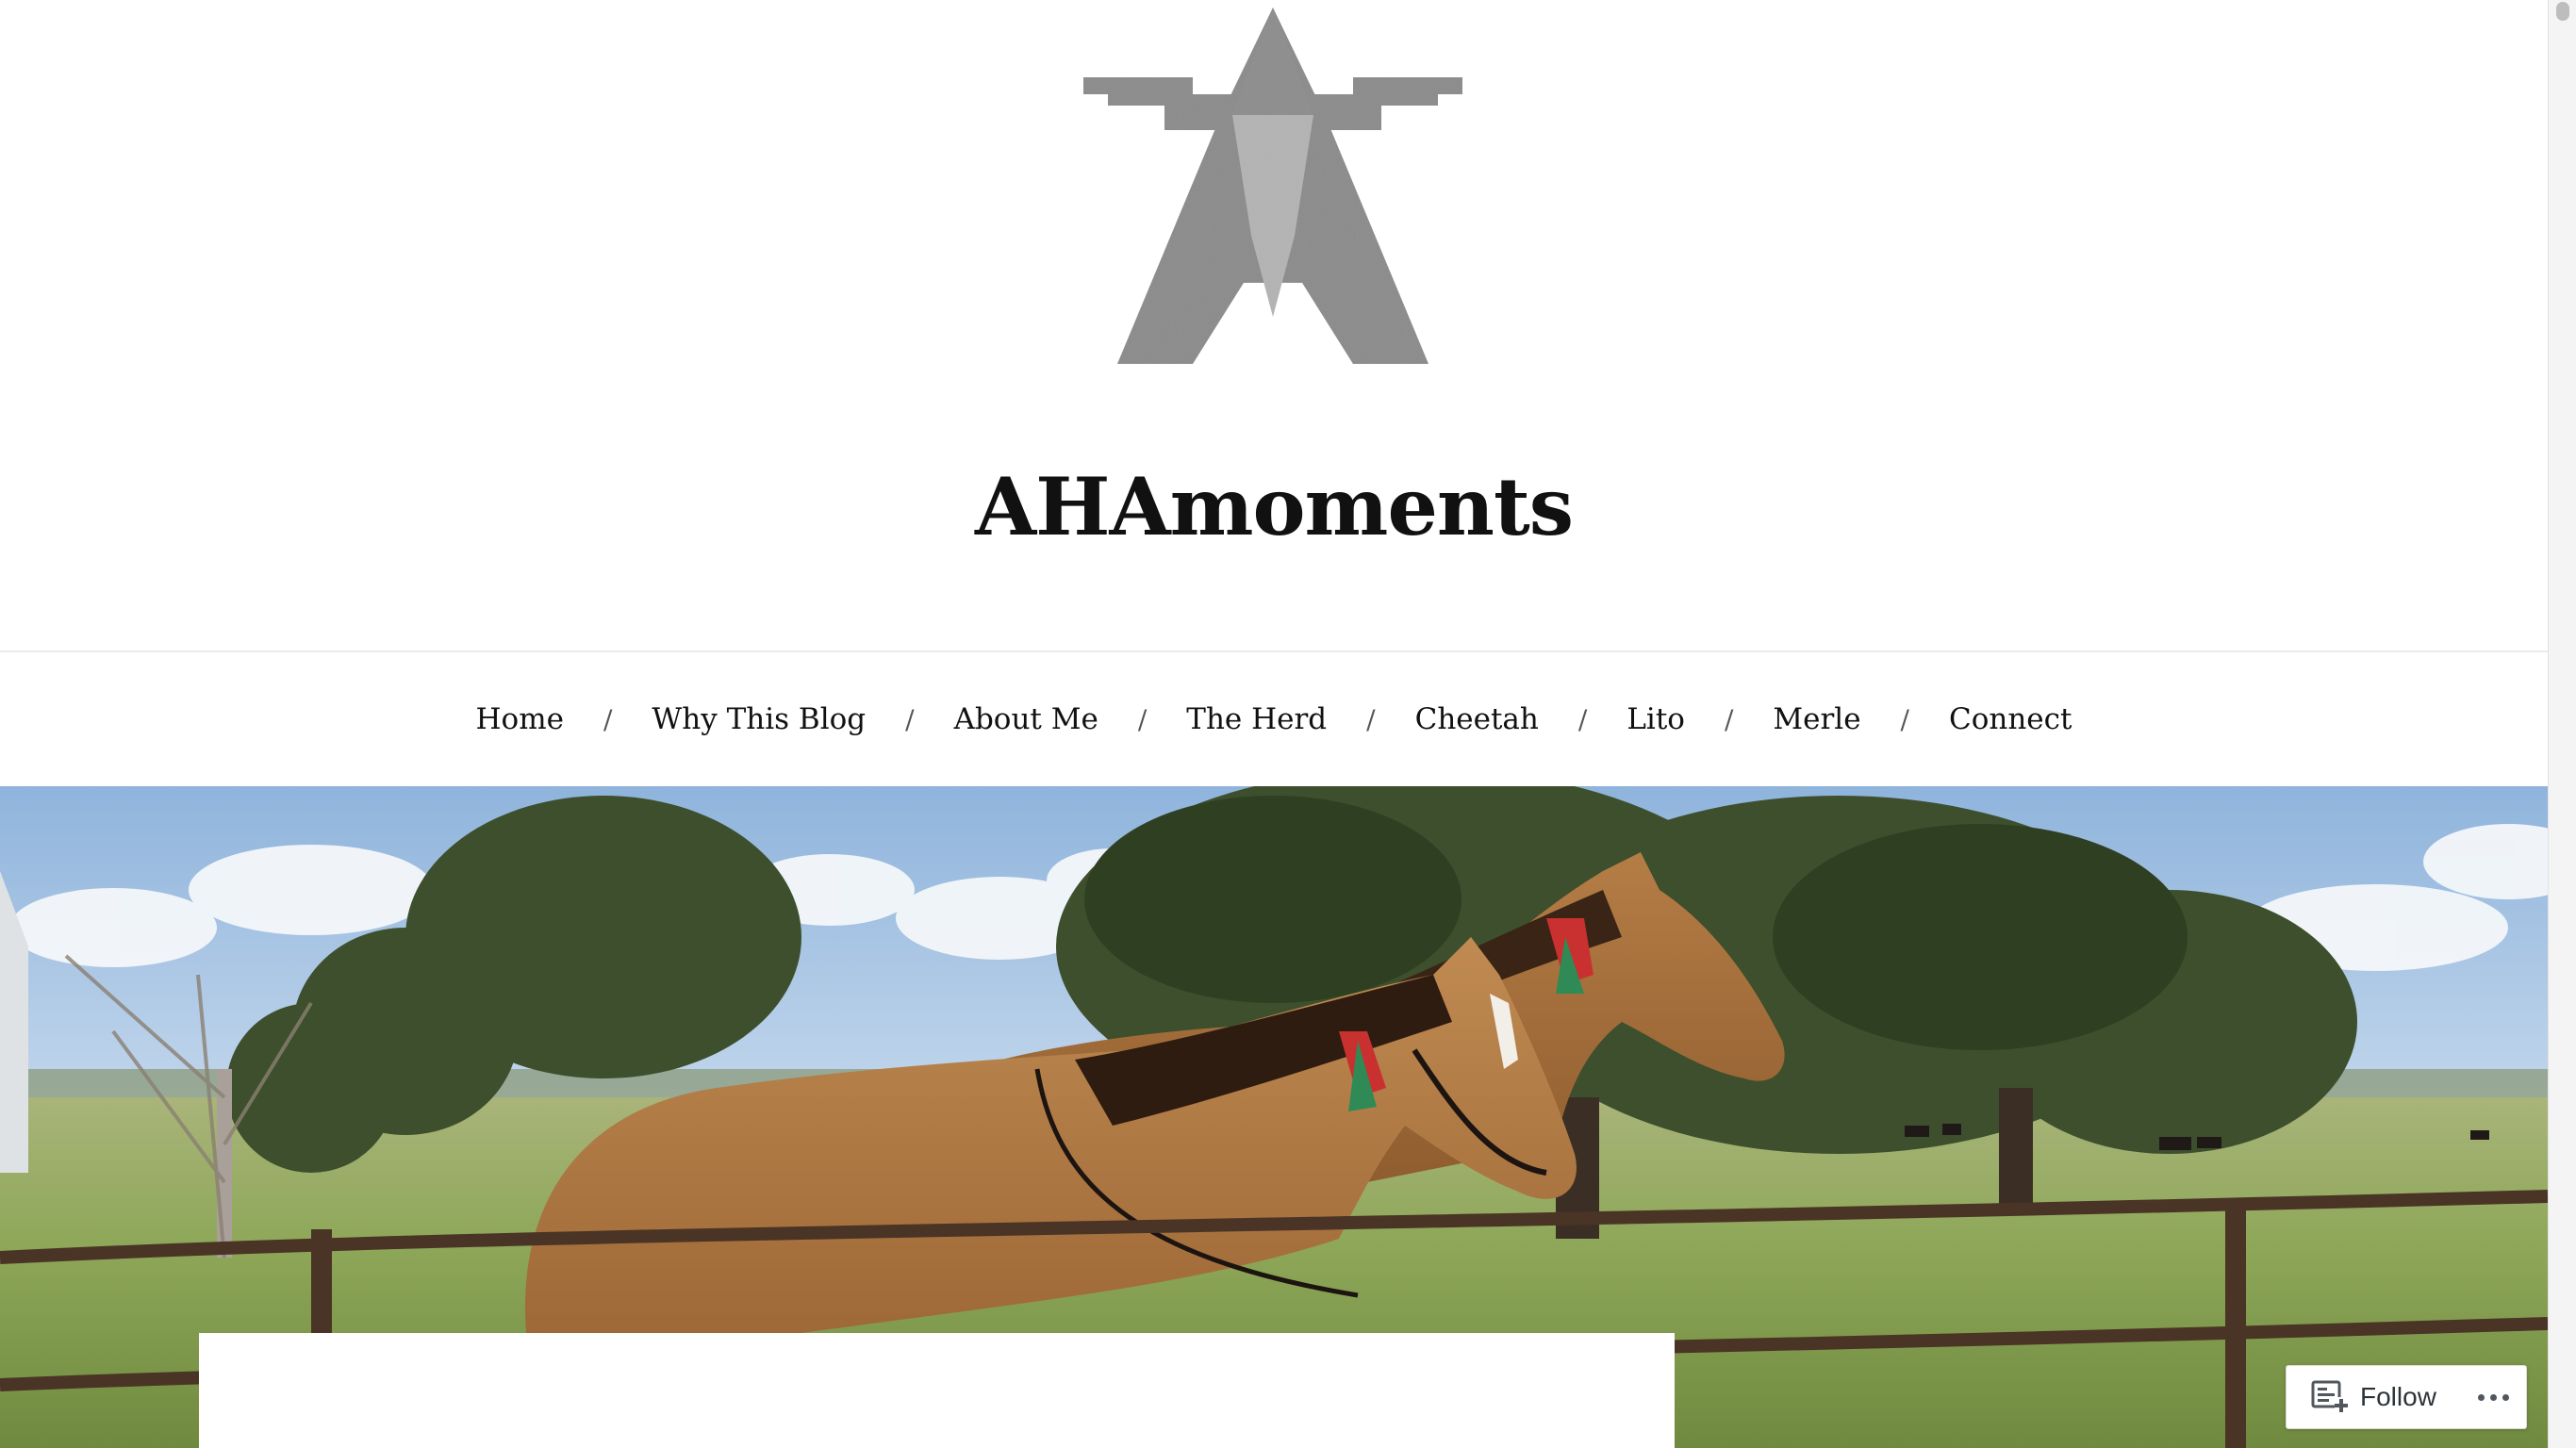  I want to click on reader-follow-icon, so click(2329, 1396).